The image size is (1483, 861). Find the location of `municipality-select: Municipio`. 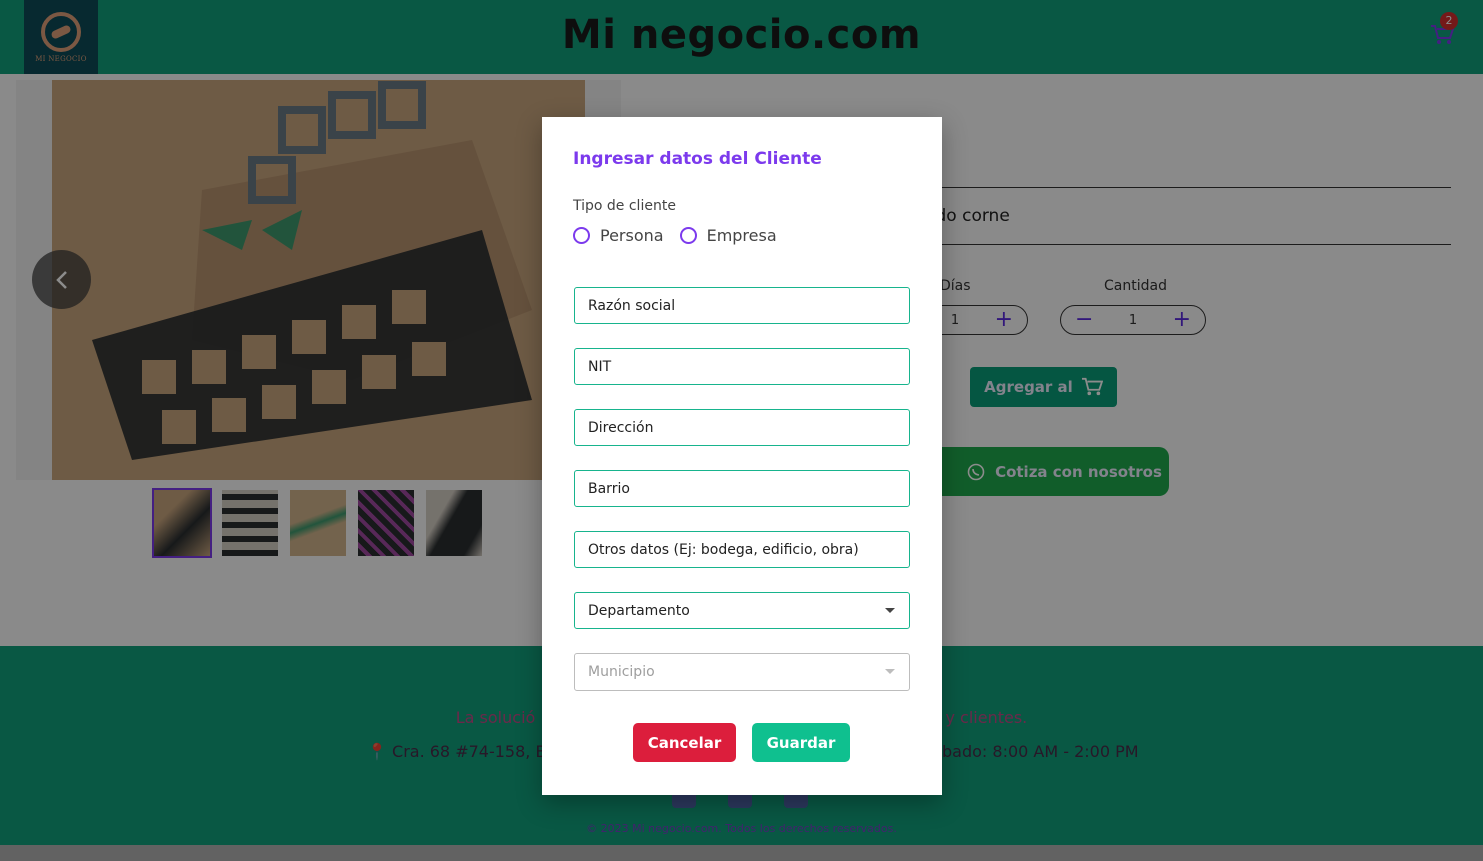

municipality-select: Municipio is located at coordinates (742, 672).